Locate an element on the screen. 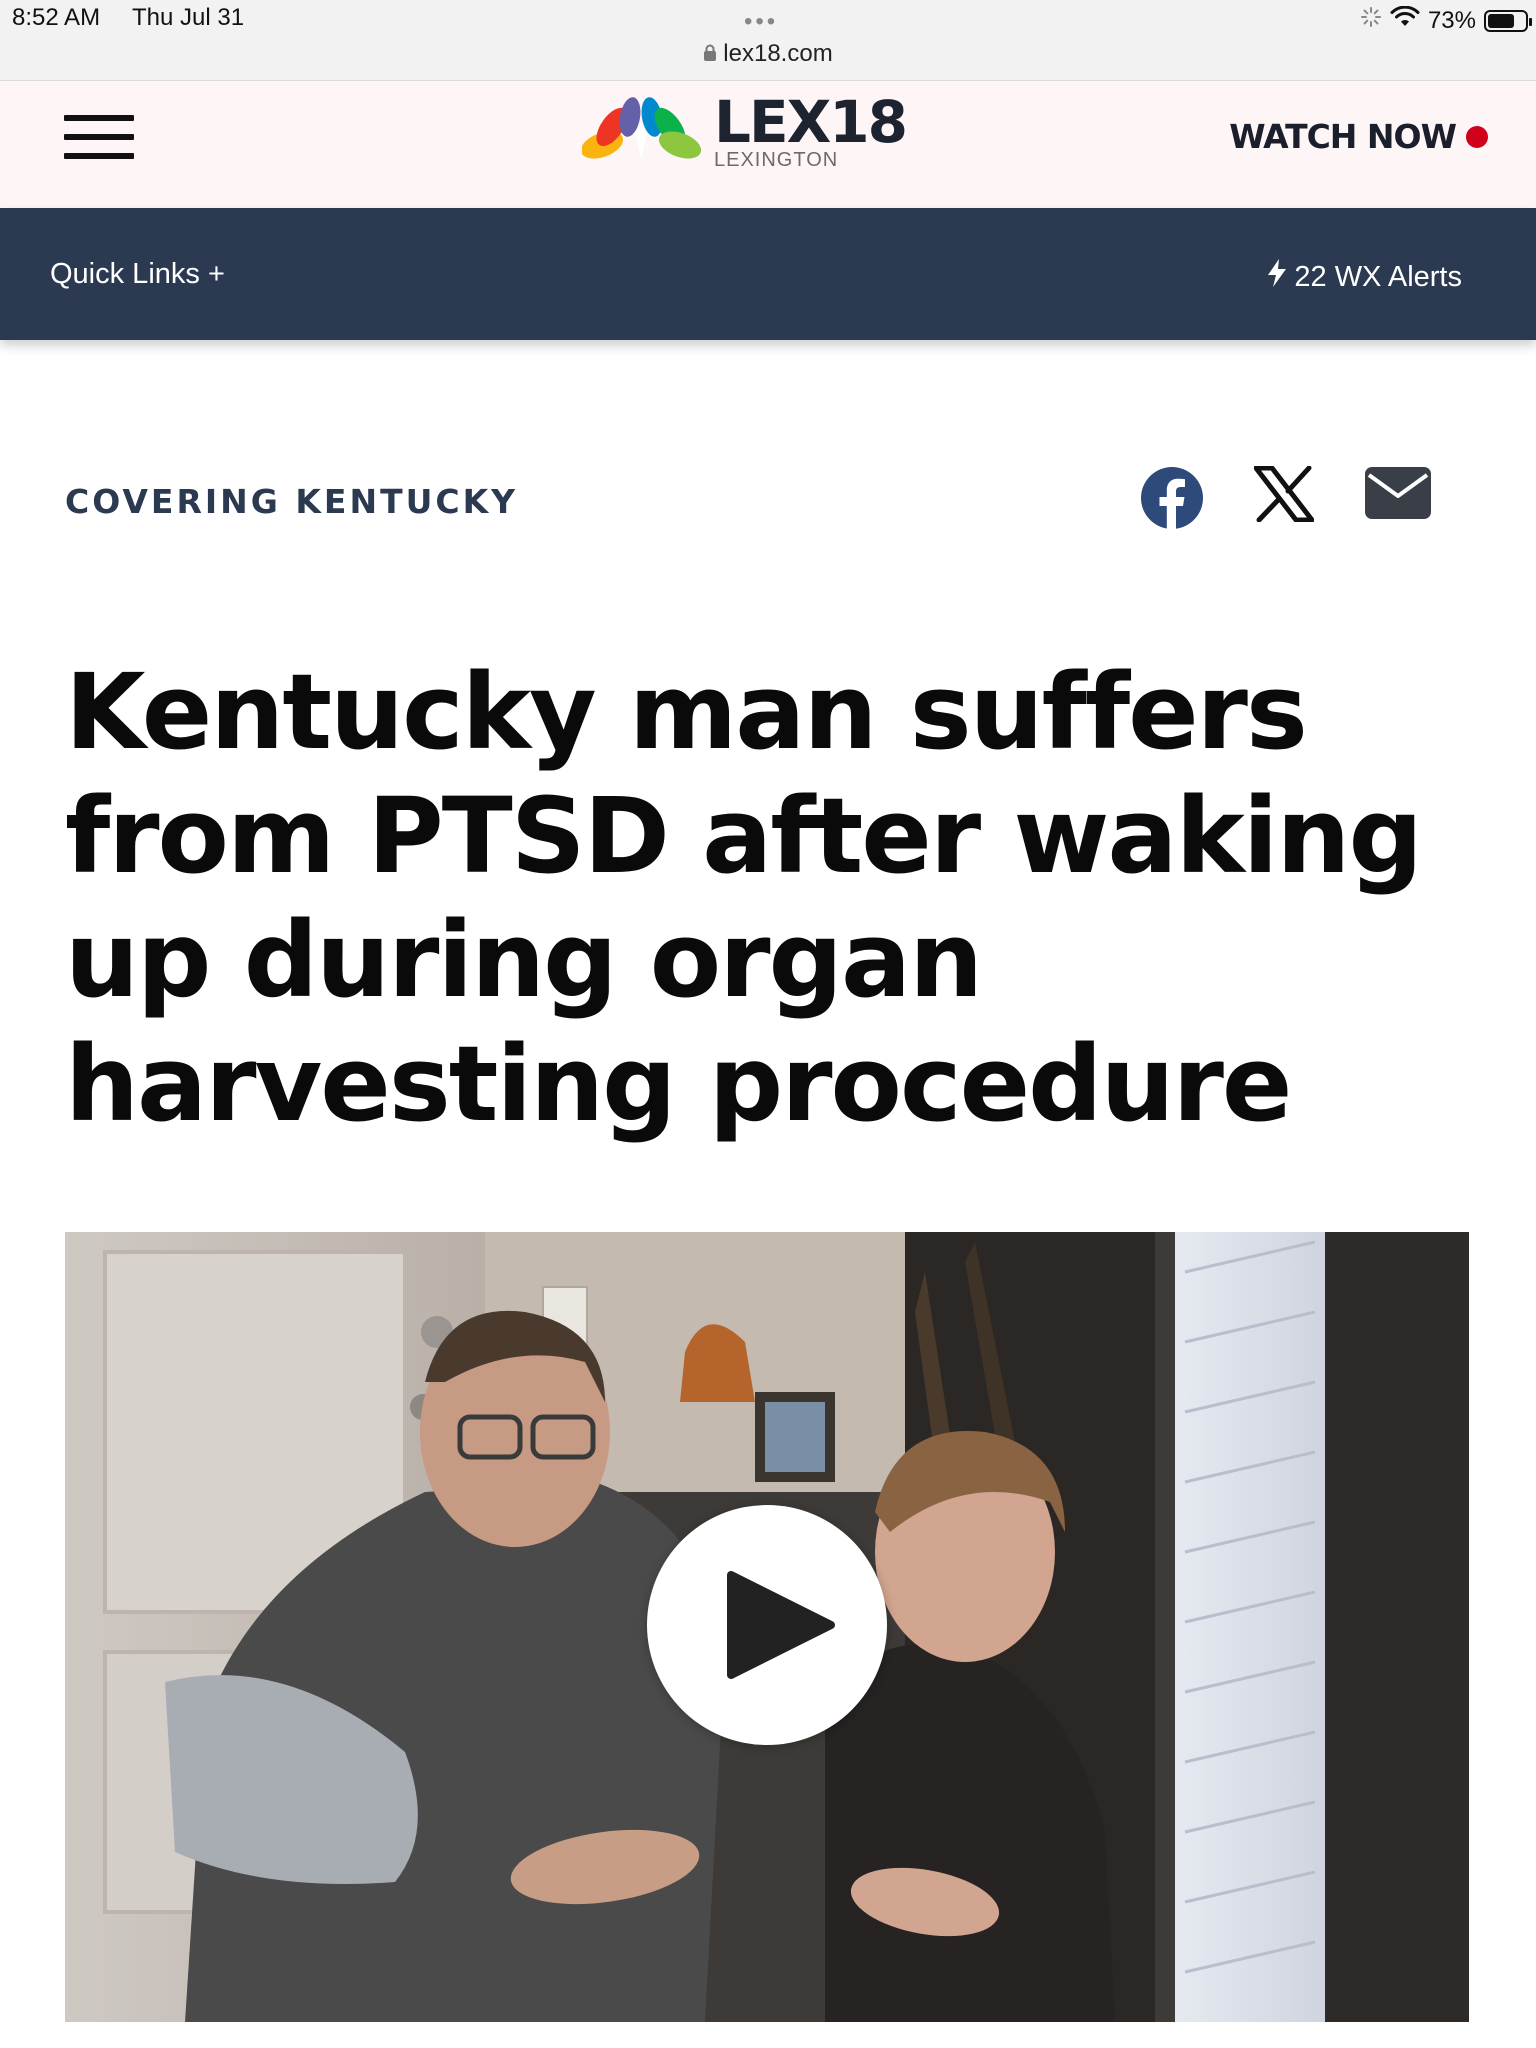 Image resolution: width=1536 pixels, height=2048 pixels. wifi-icon is located at coordinates (1405, 20).